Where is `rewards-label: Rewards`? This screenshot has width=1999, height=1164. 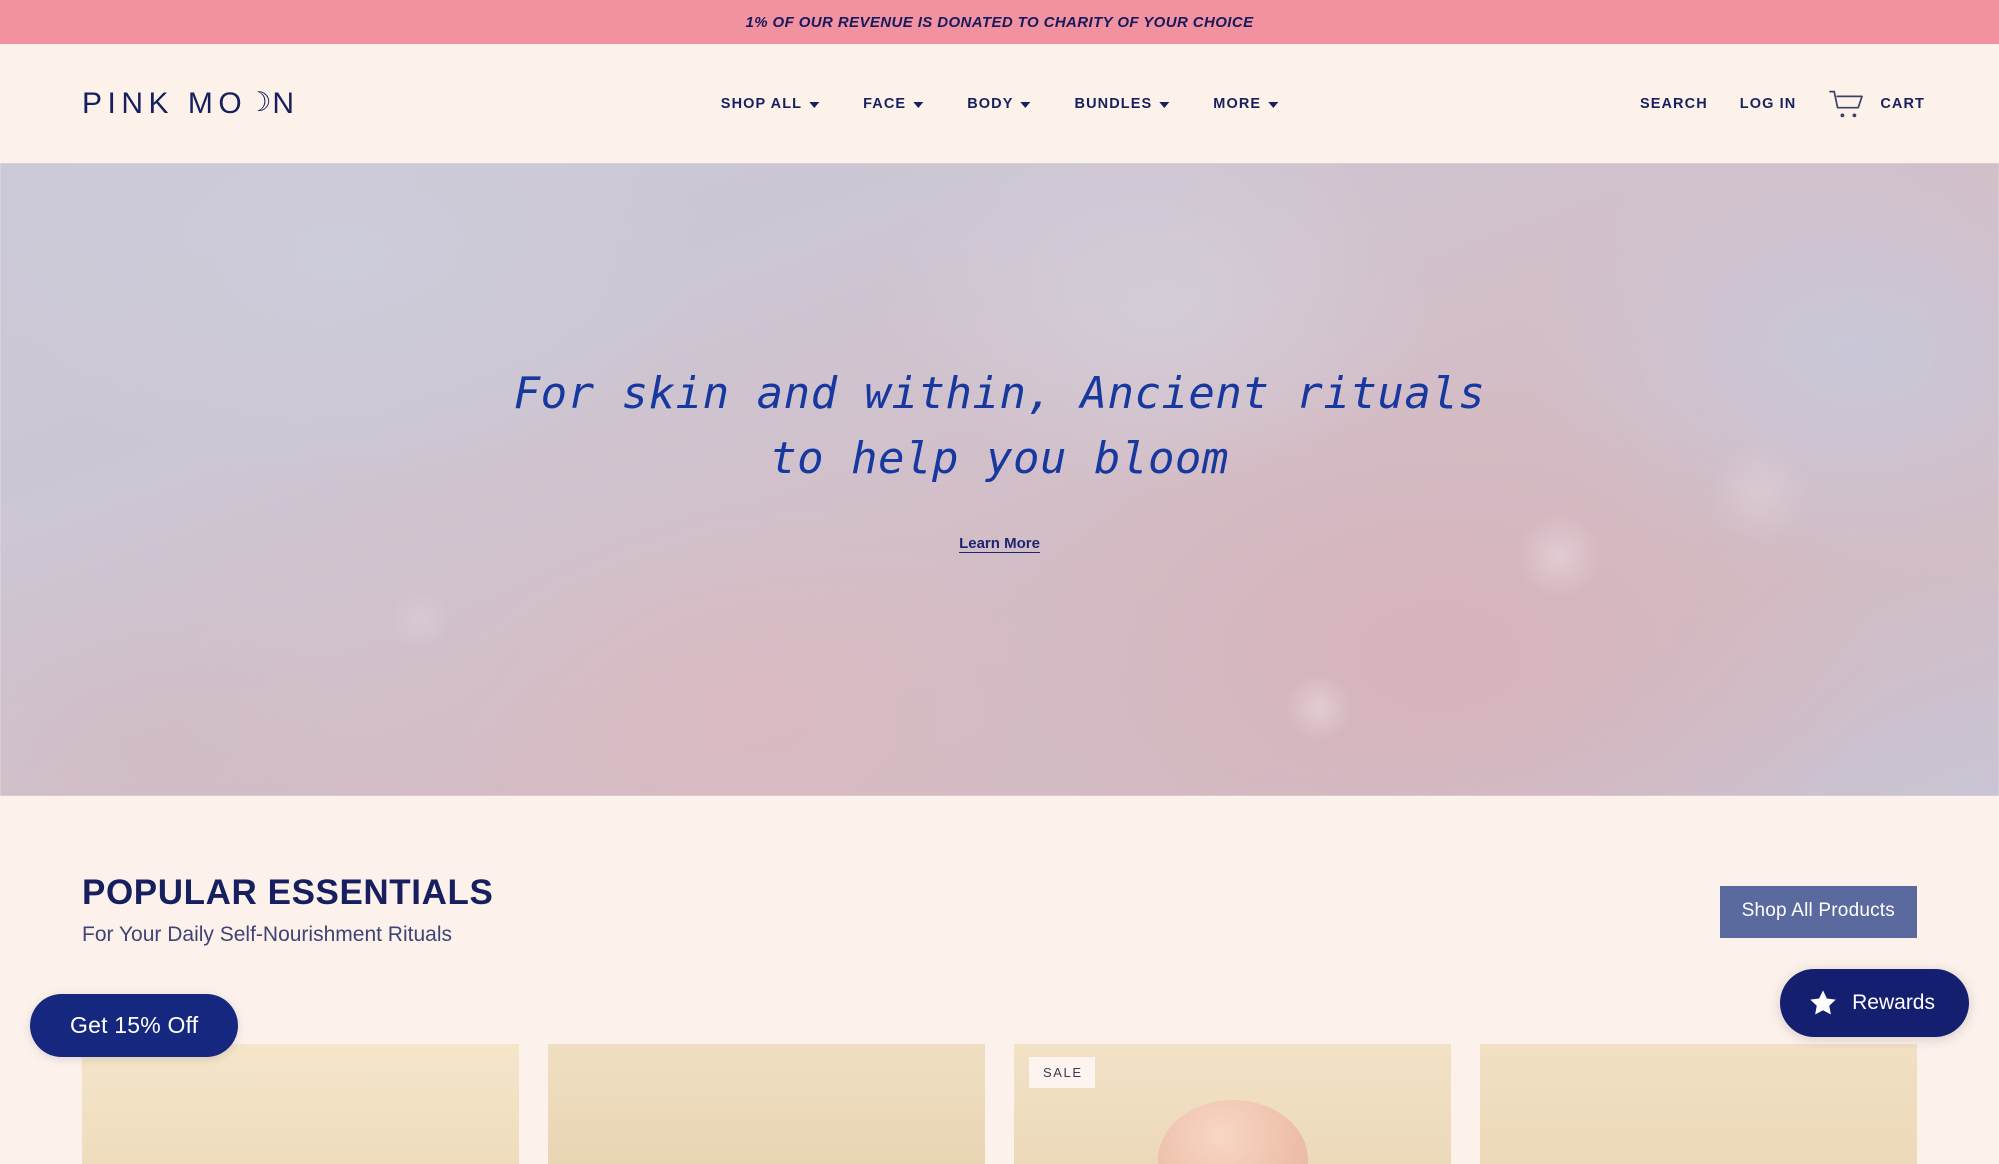 rewards-label: Rewards is located at coordinates (1893, 1003).